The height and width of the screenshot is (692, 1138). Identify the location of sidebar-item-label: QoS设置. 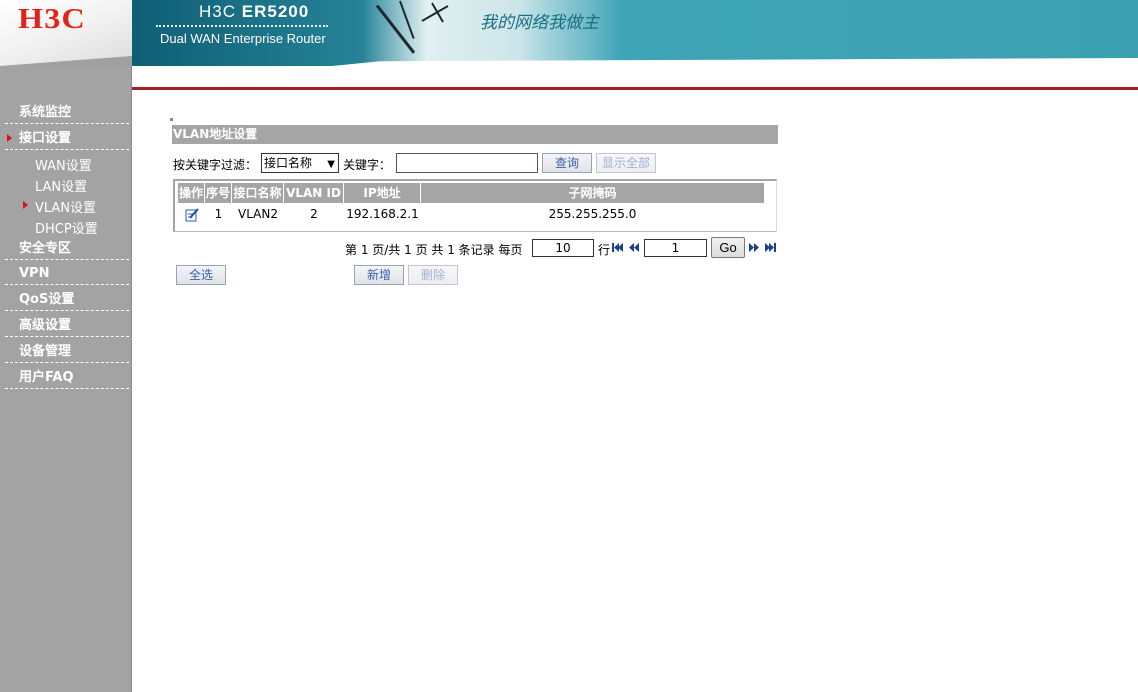
(47, 299).